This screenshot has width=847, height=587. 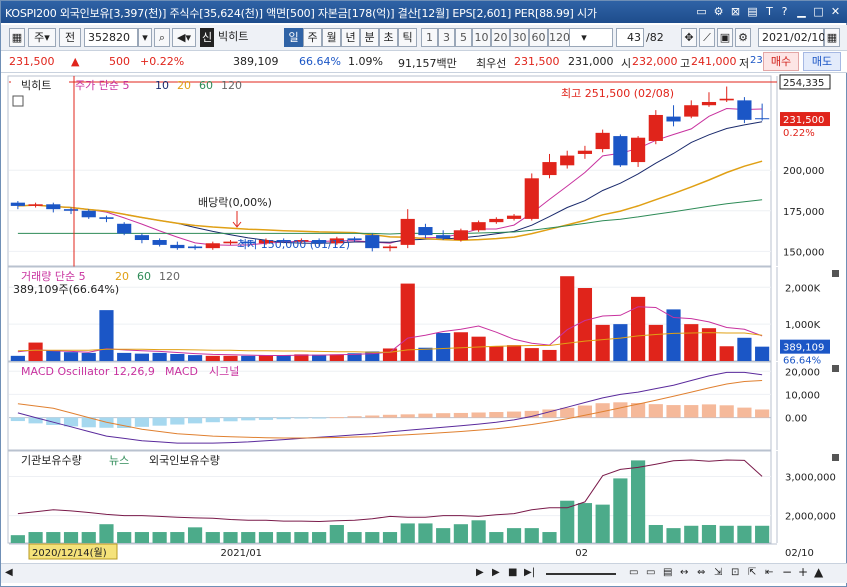 What do you see at coordinates (630, 37) in the screenshot?
I see `page-input: 43` at bounding box center [630, 37].